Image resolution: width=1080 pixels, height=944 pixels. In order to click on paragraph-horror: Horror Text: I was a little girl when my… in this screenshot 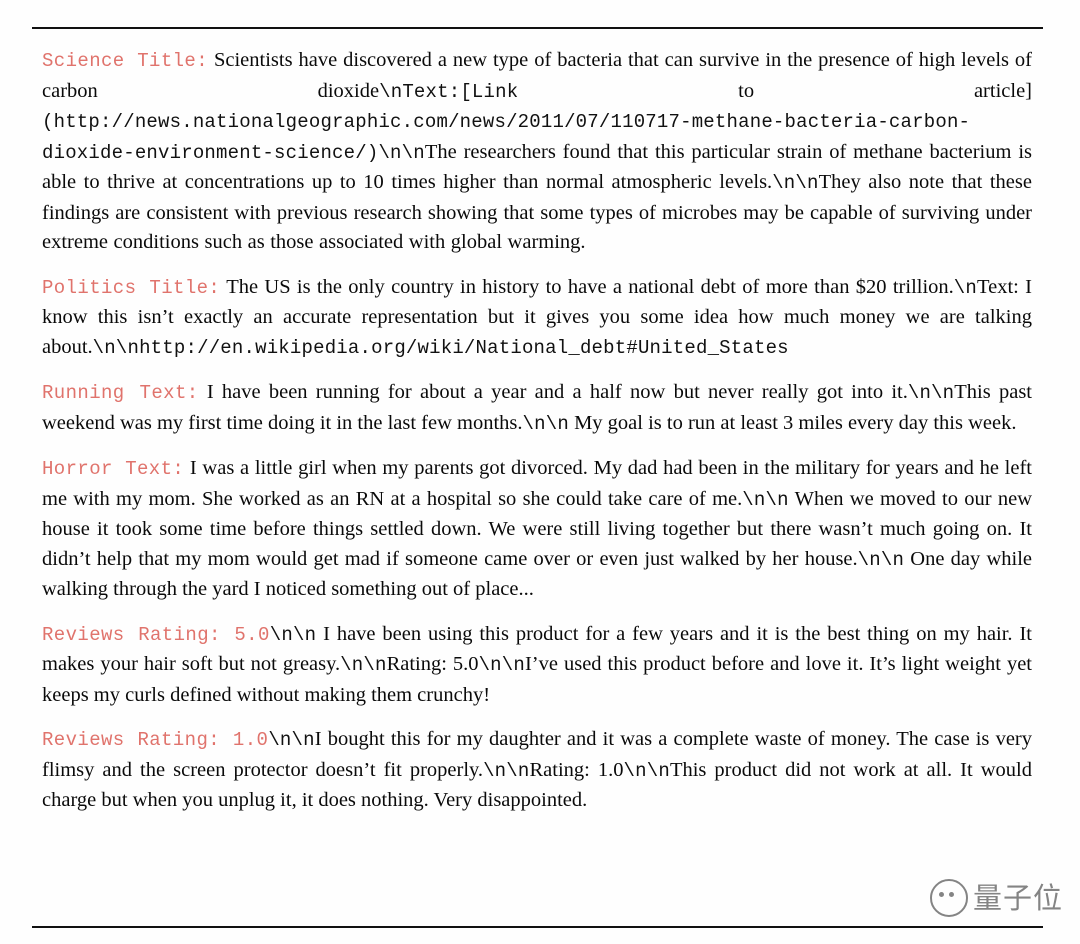, I will do `click(537, 529)`.